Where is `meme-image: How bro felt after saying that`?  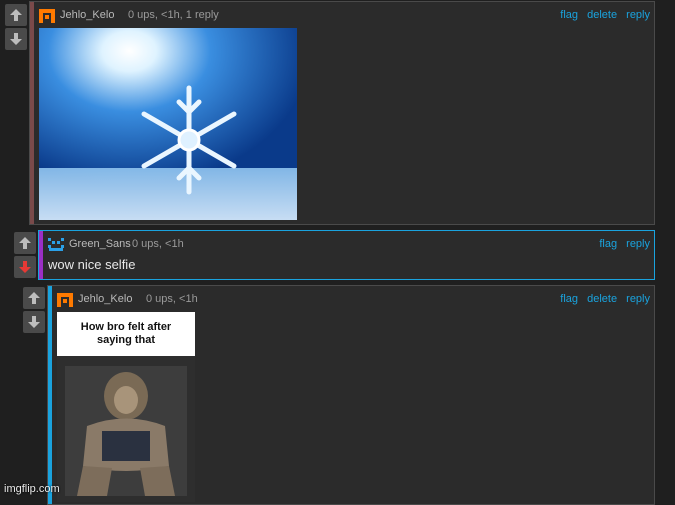 meme-image: How bro felt after saying that is located at coordinates (126, 407).